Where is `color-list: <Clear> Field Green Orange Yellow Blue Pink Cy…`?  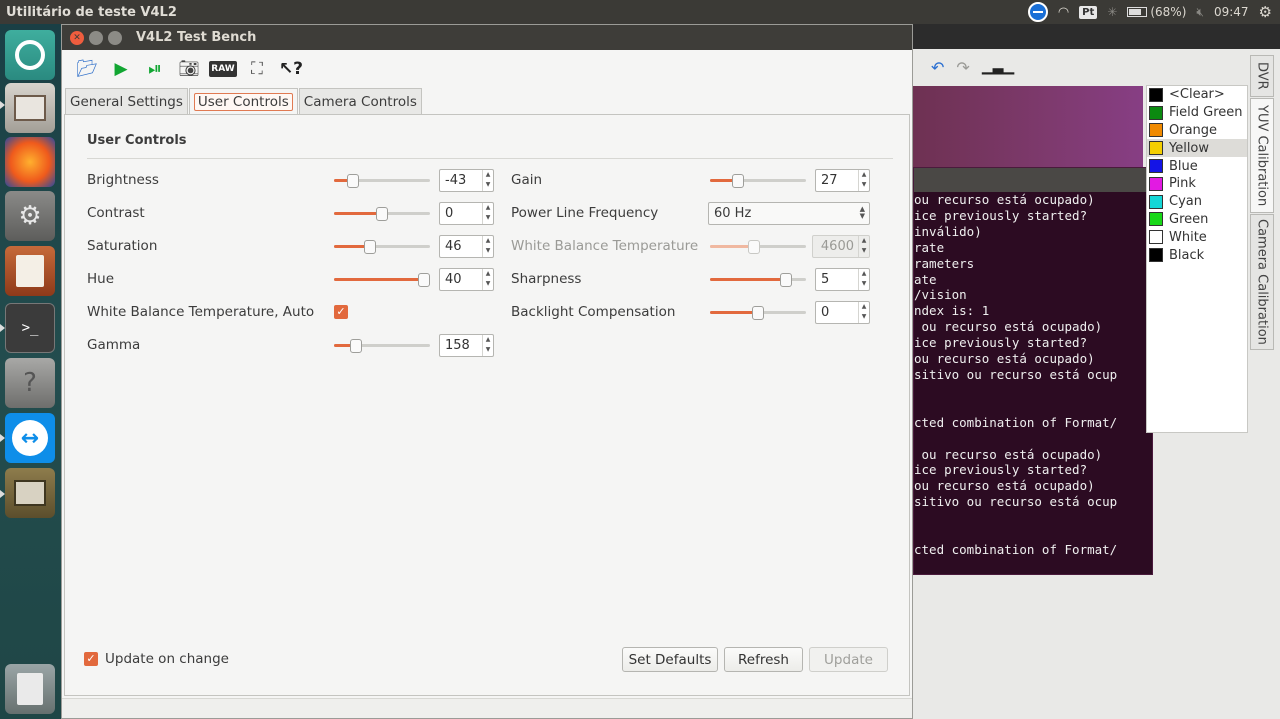 color-list: <Clear> Field Green Orange Yellow Blue Pink Cy… is located at coordinates (1197, 259).